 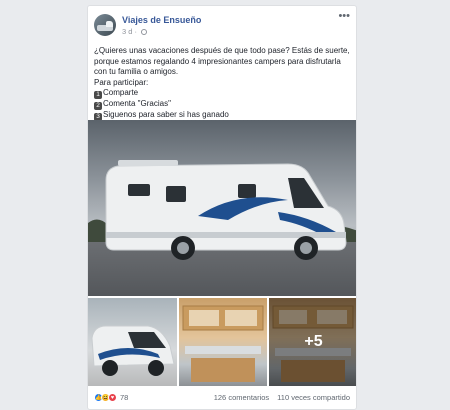 I want to click on post-stats: 126 comentarios 110 veces compartido, so click(x=282, y=397).